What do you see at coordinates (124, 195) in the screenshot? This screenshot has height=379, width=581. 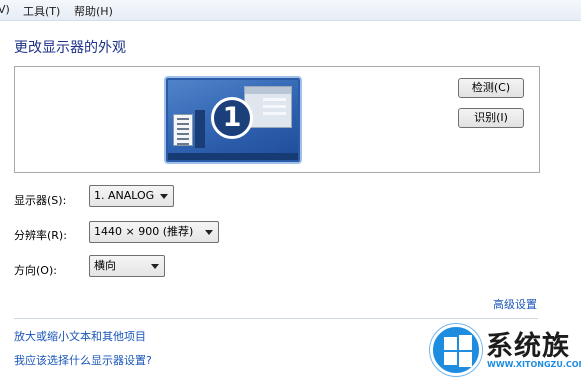 I see `display-select-value: 1. ANALOG` at bounding box center [124, 195].